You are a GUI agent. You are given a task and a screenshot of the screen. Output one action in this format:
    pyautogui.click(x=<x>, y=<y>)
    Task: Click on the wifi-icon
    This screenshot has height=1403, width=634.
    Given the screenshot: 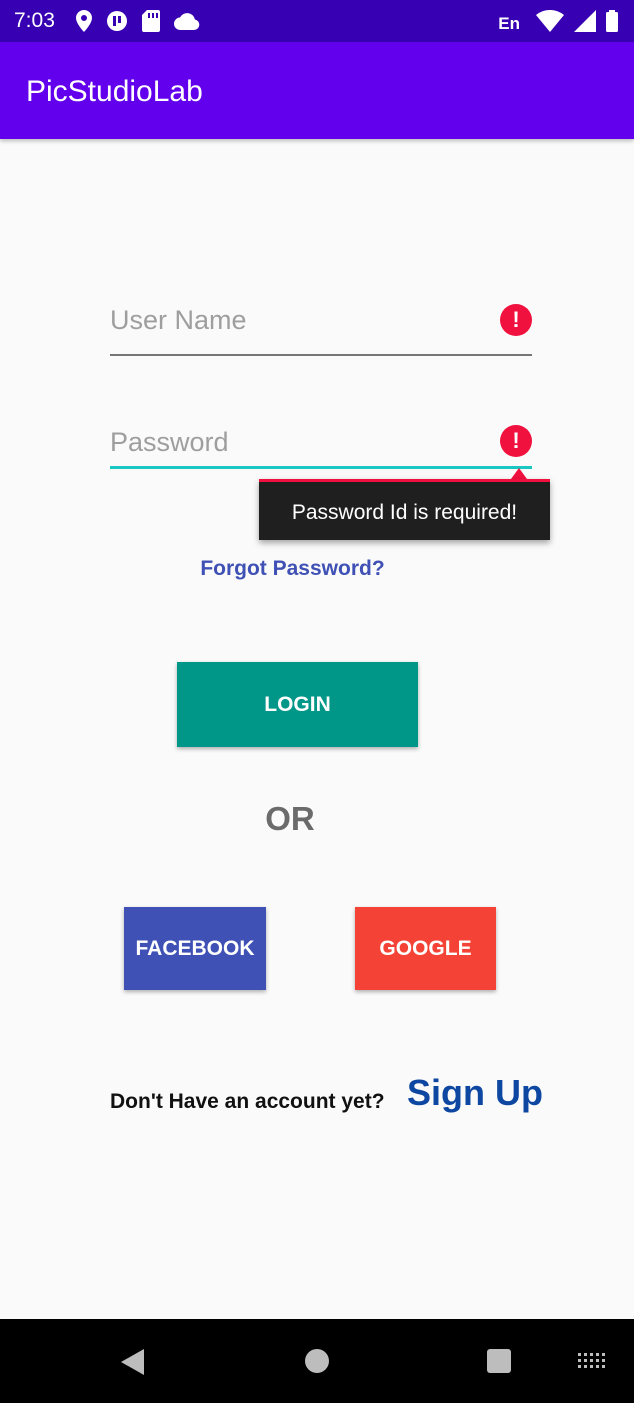 What is the action you would take?
    pyautogui.click(x=550, y=23)
    